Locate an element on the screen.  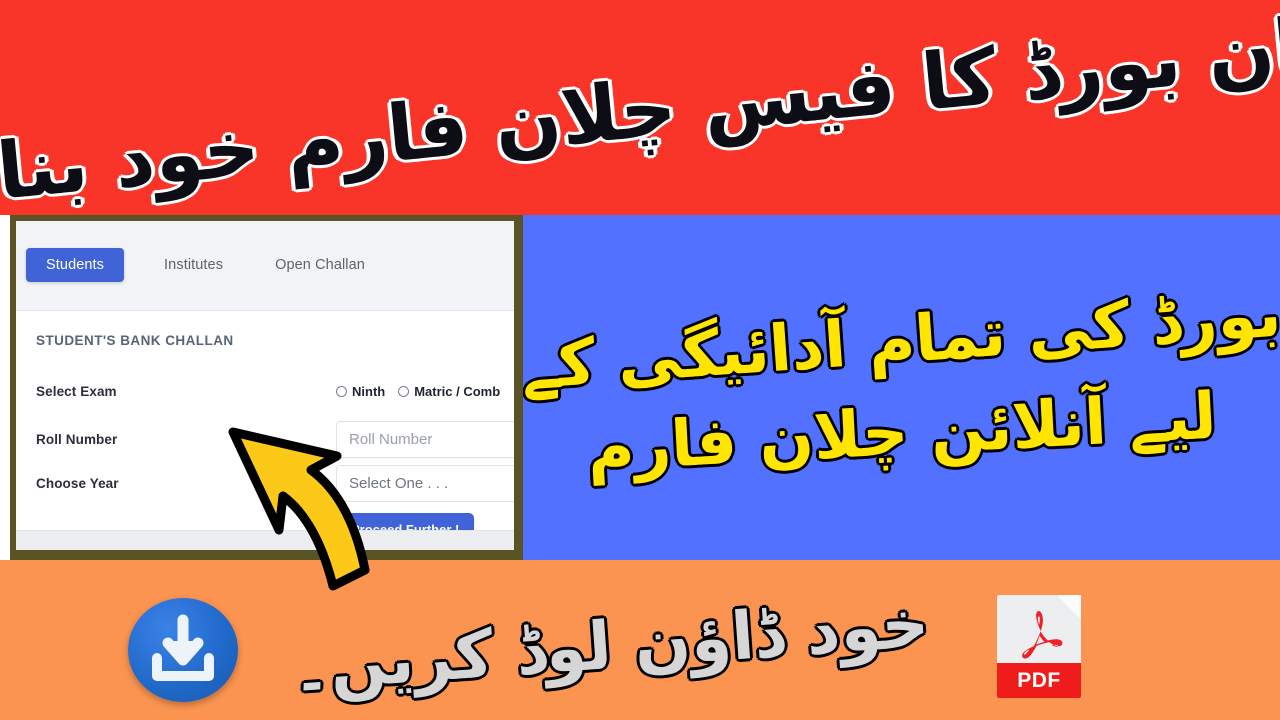
pdf-label: PDF is located at coordinates (1039, 680).